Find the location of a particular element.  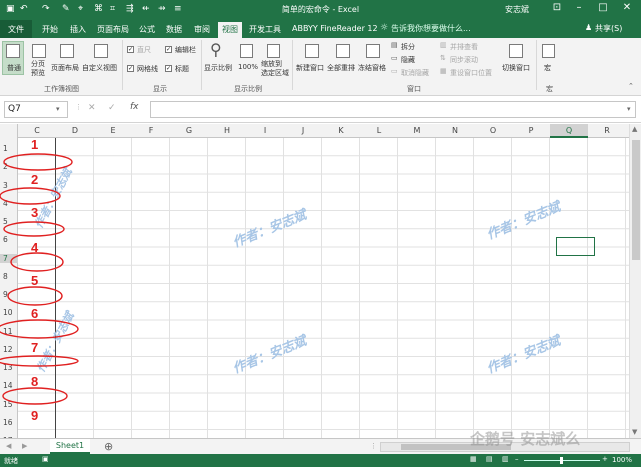

cancel-icon: ✕ is located at coordinates (92, 108).